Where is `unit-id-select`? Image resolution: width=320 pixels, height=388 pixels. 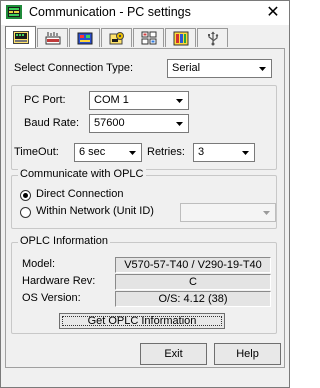 unit-id-select is located at coordinates (228, 212).